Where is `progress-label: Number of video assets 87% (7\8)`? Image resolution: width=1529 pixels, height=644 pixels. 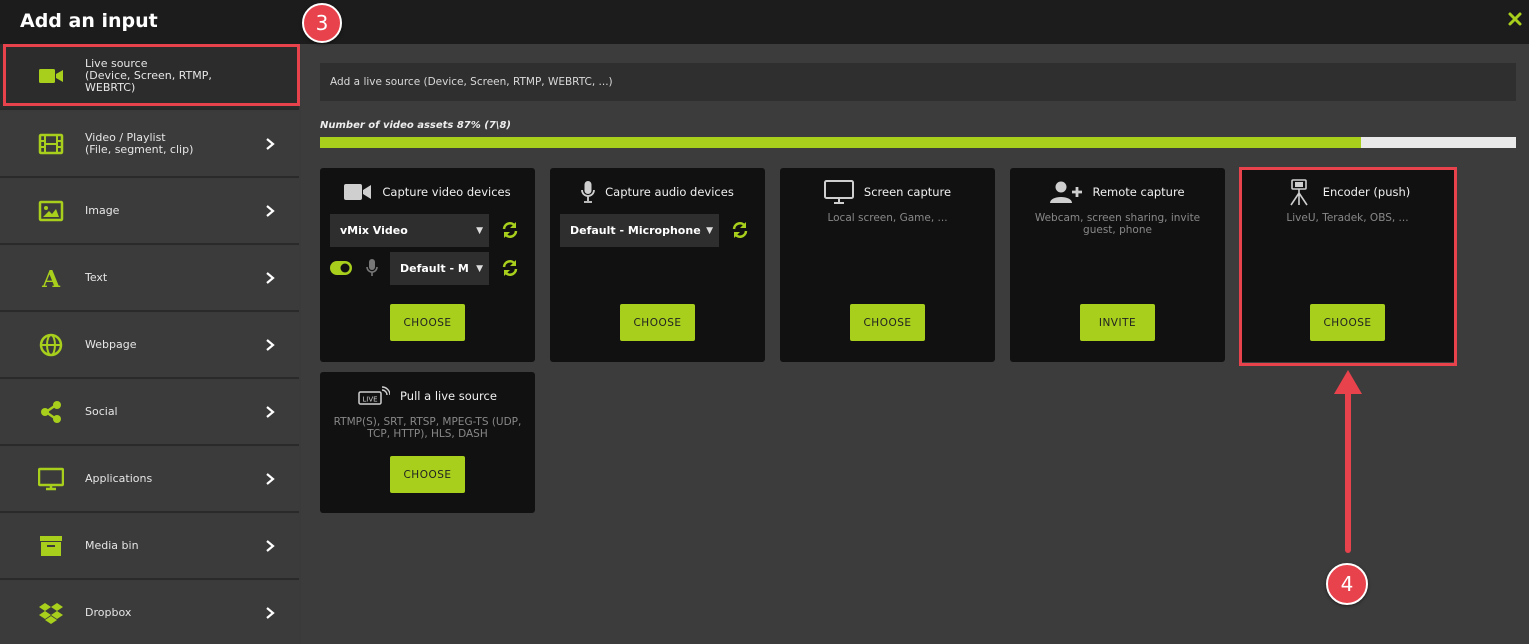 progress-label: Number of video assets 87% (7\8) is located at coordinates (415, 125).